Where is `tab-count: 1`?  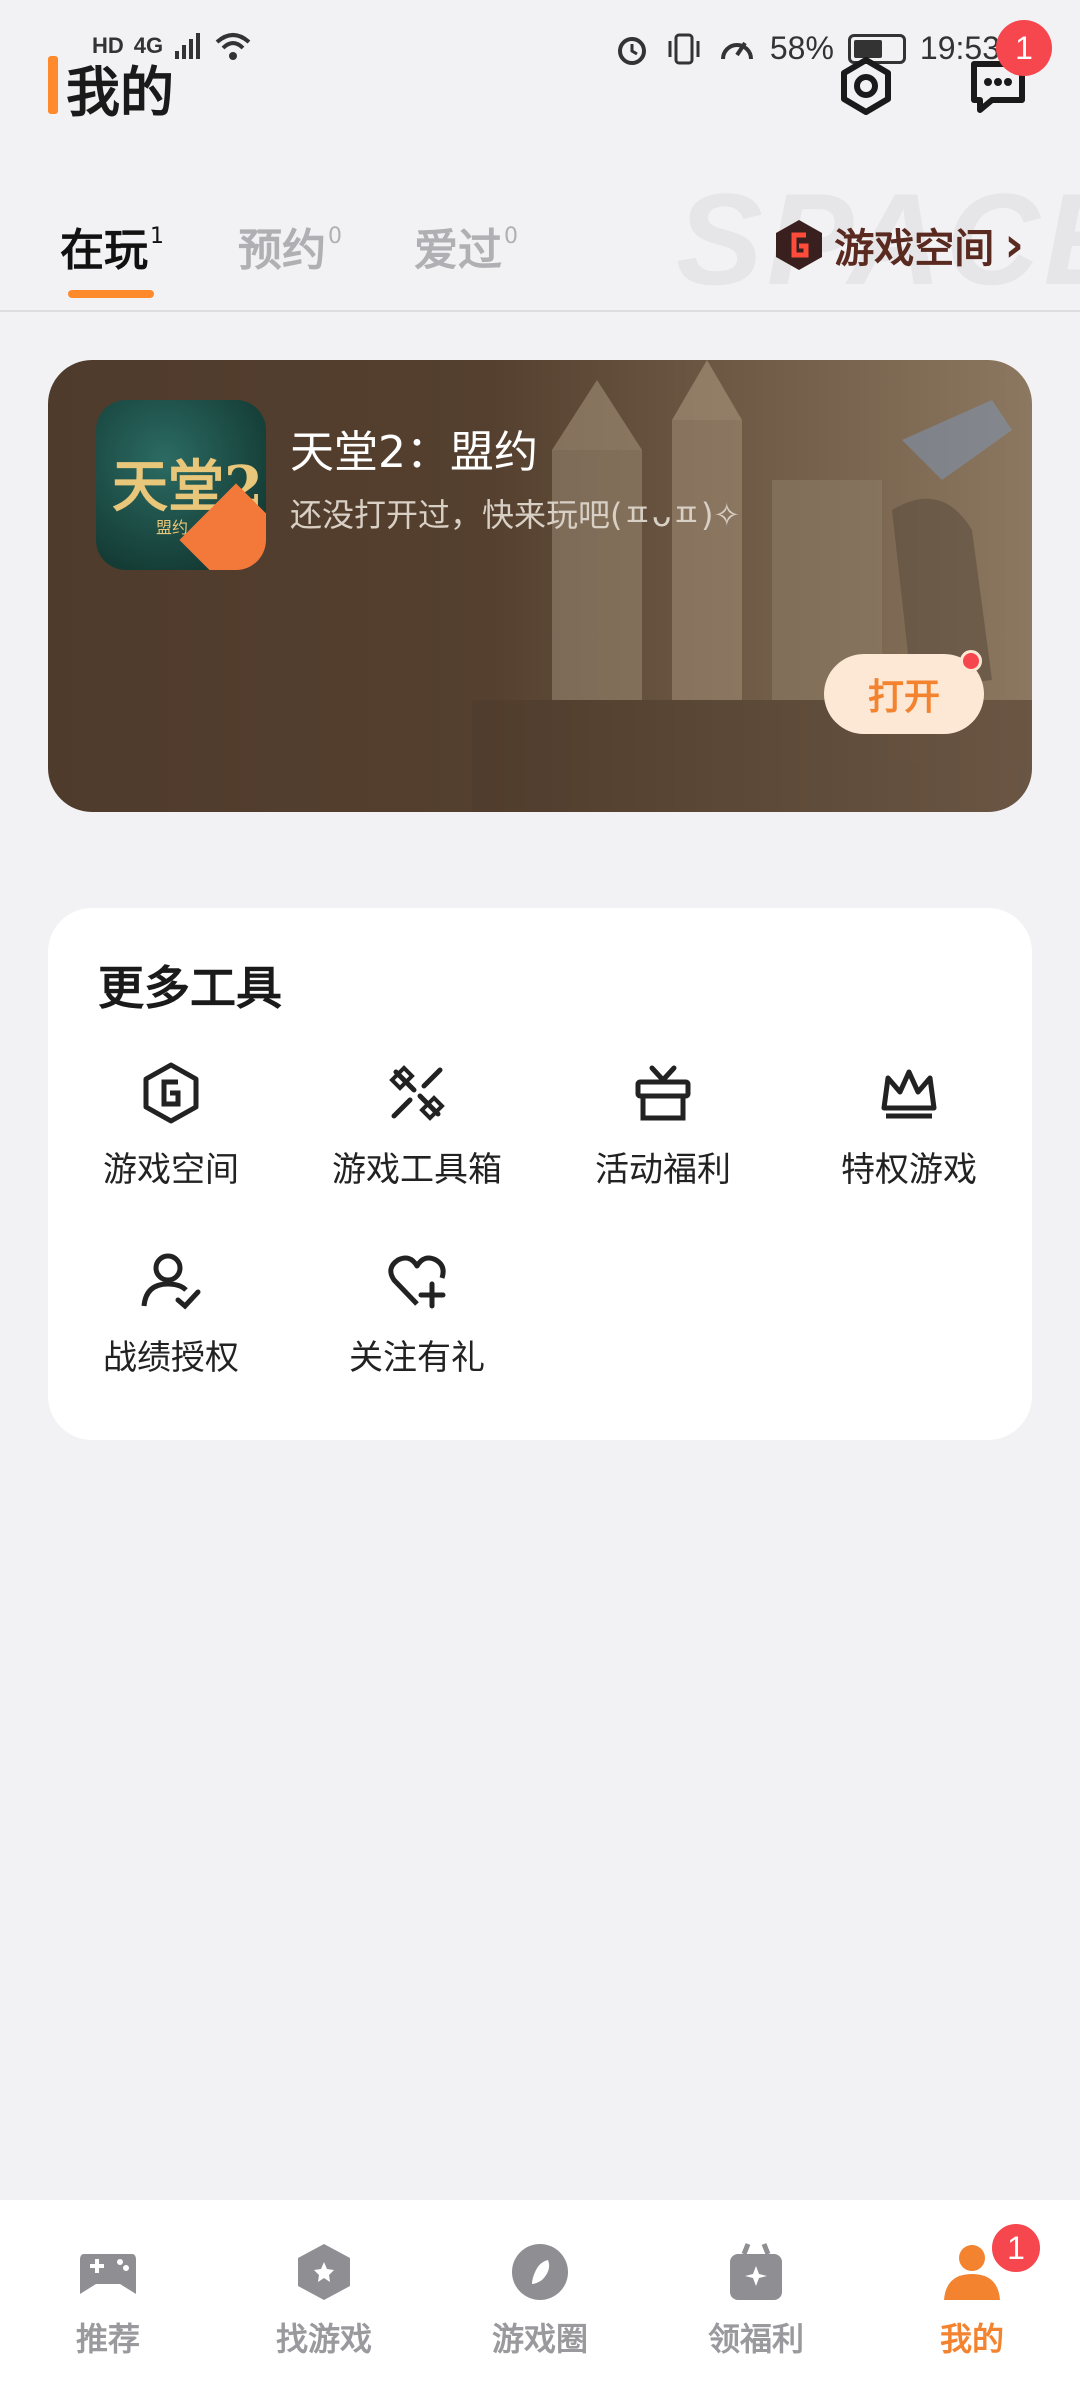 tab-count: 1 is located at coordinates (157, 237).